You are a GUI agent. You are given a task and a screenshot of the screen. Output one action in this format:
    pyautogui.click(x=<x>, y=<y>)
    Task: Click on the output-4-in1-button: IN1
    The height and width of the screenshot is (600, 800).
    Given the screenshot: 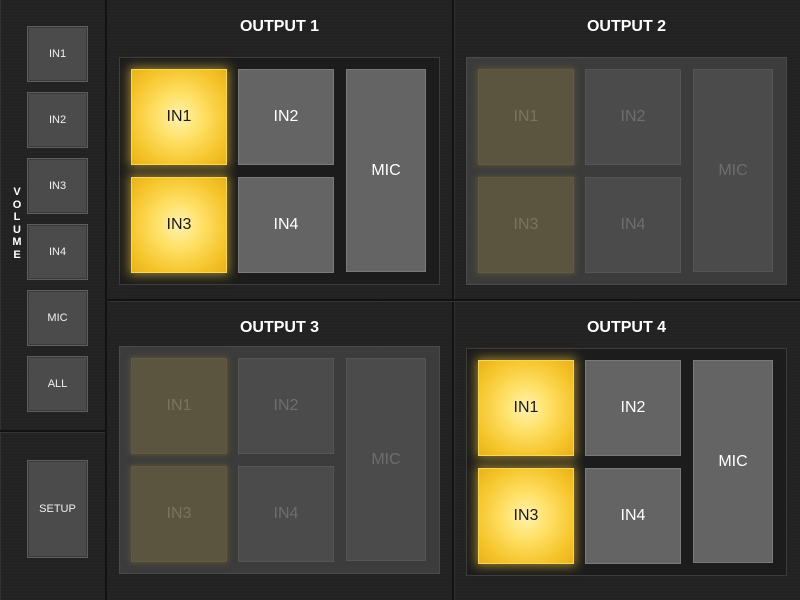 What is the action you would take?
    pyautogui.click(x=526, y=408)
    